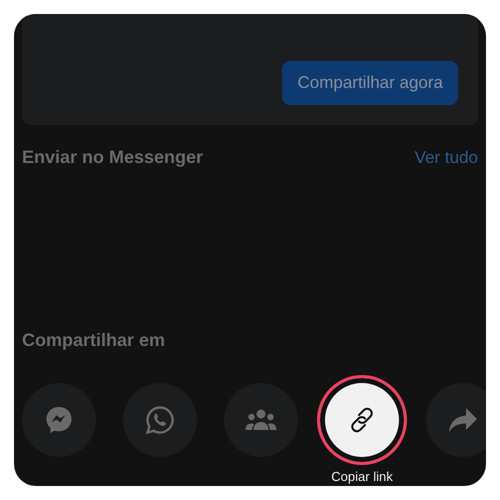  Describe the element at coordinates (463, 420) in the screenshot. I see `share-arrow-icon` at that location.